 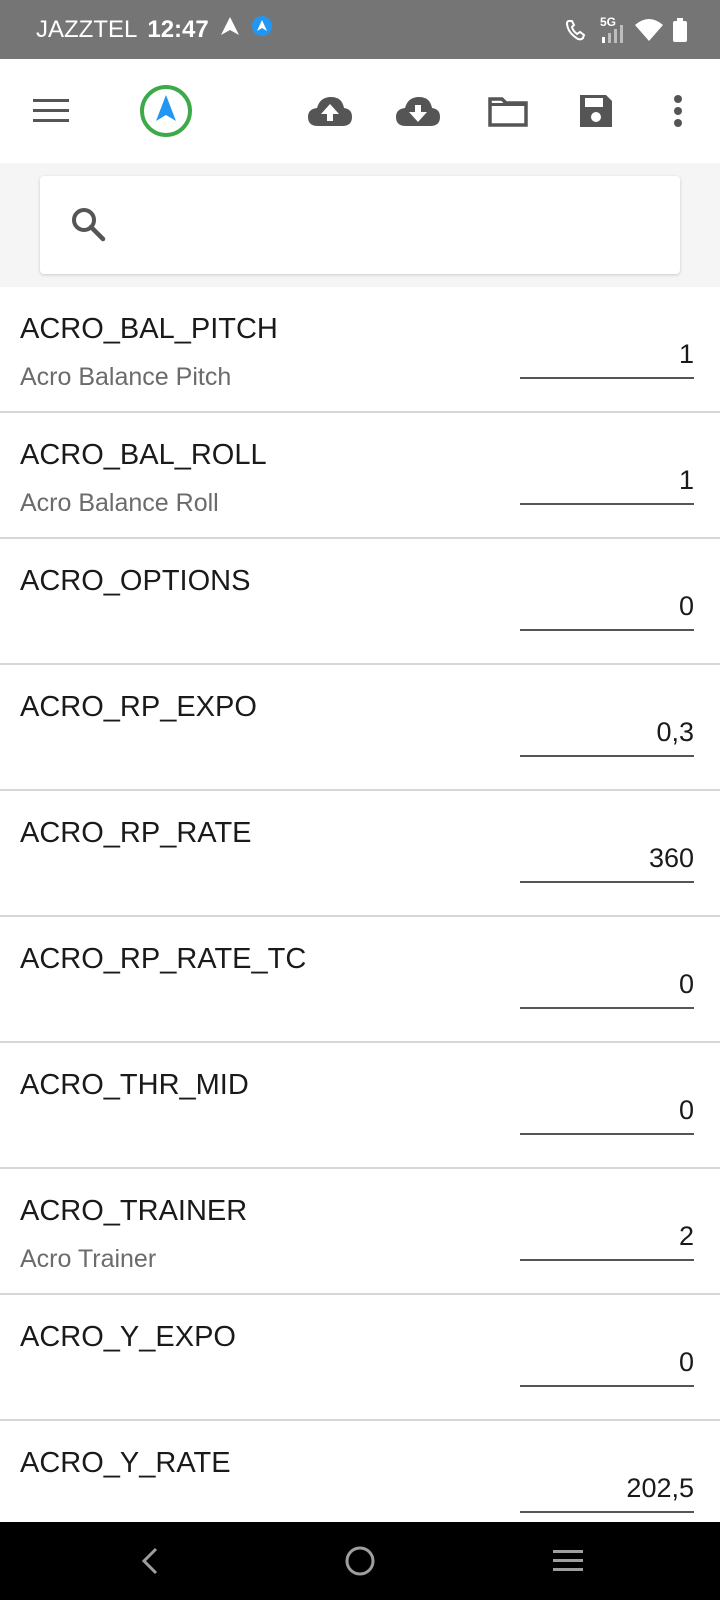 I want to click on menu-button, so click(x=52, y=111).